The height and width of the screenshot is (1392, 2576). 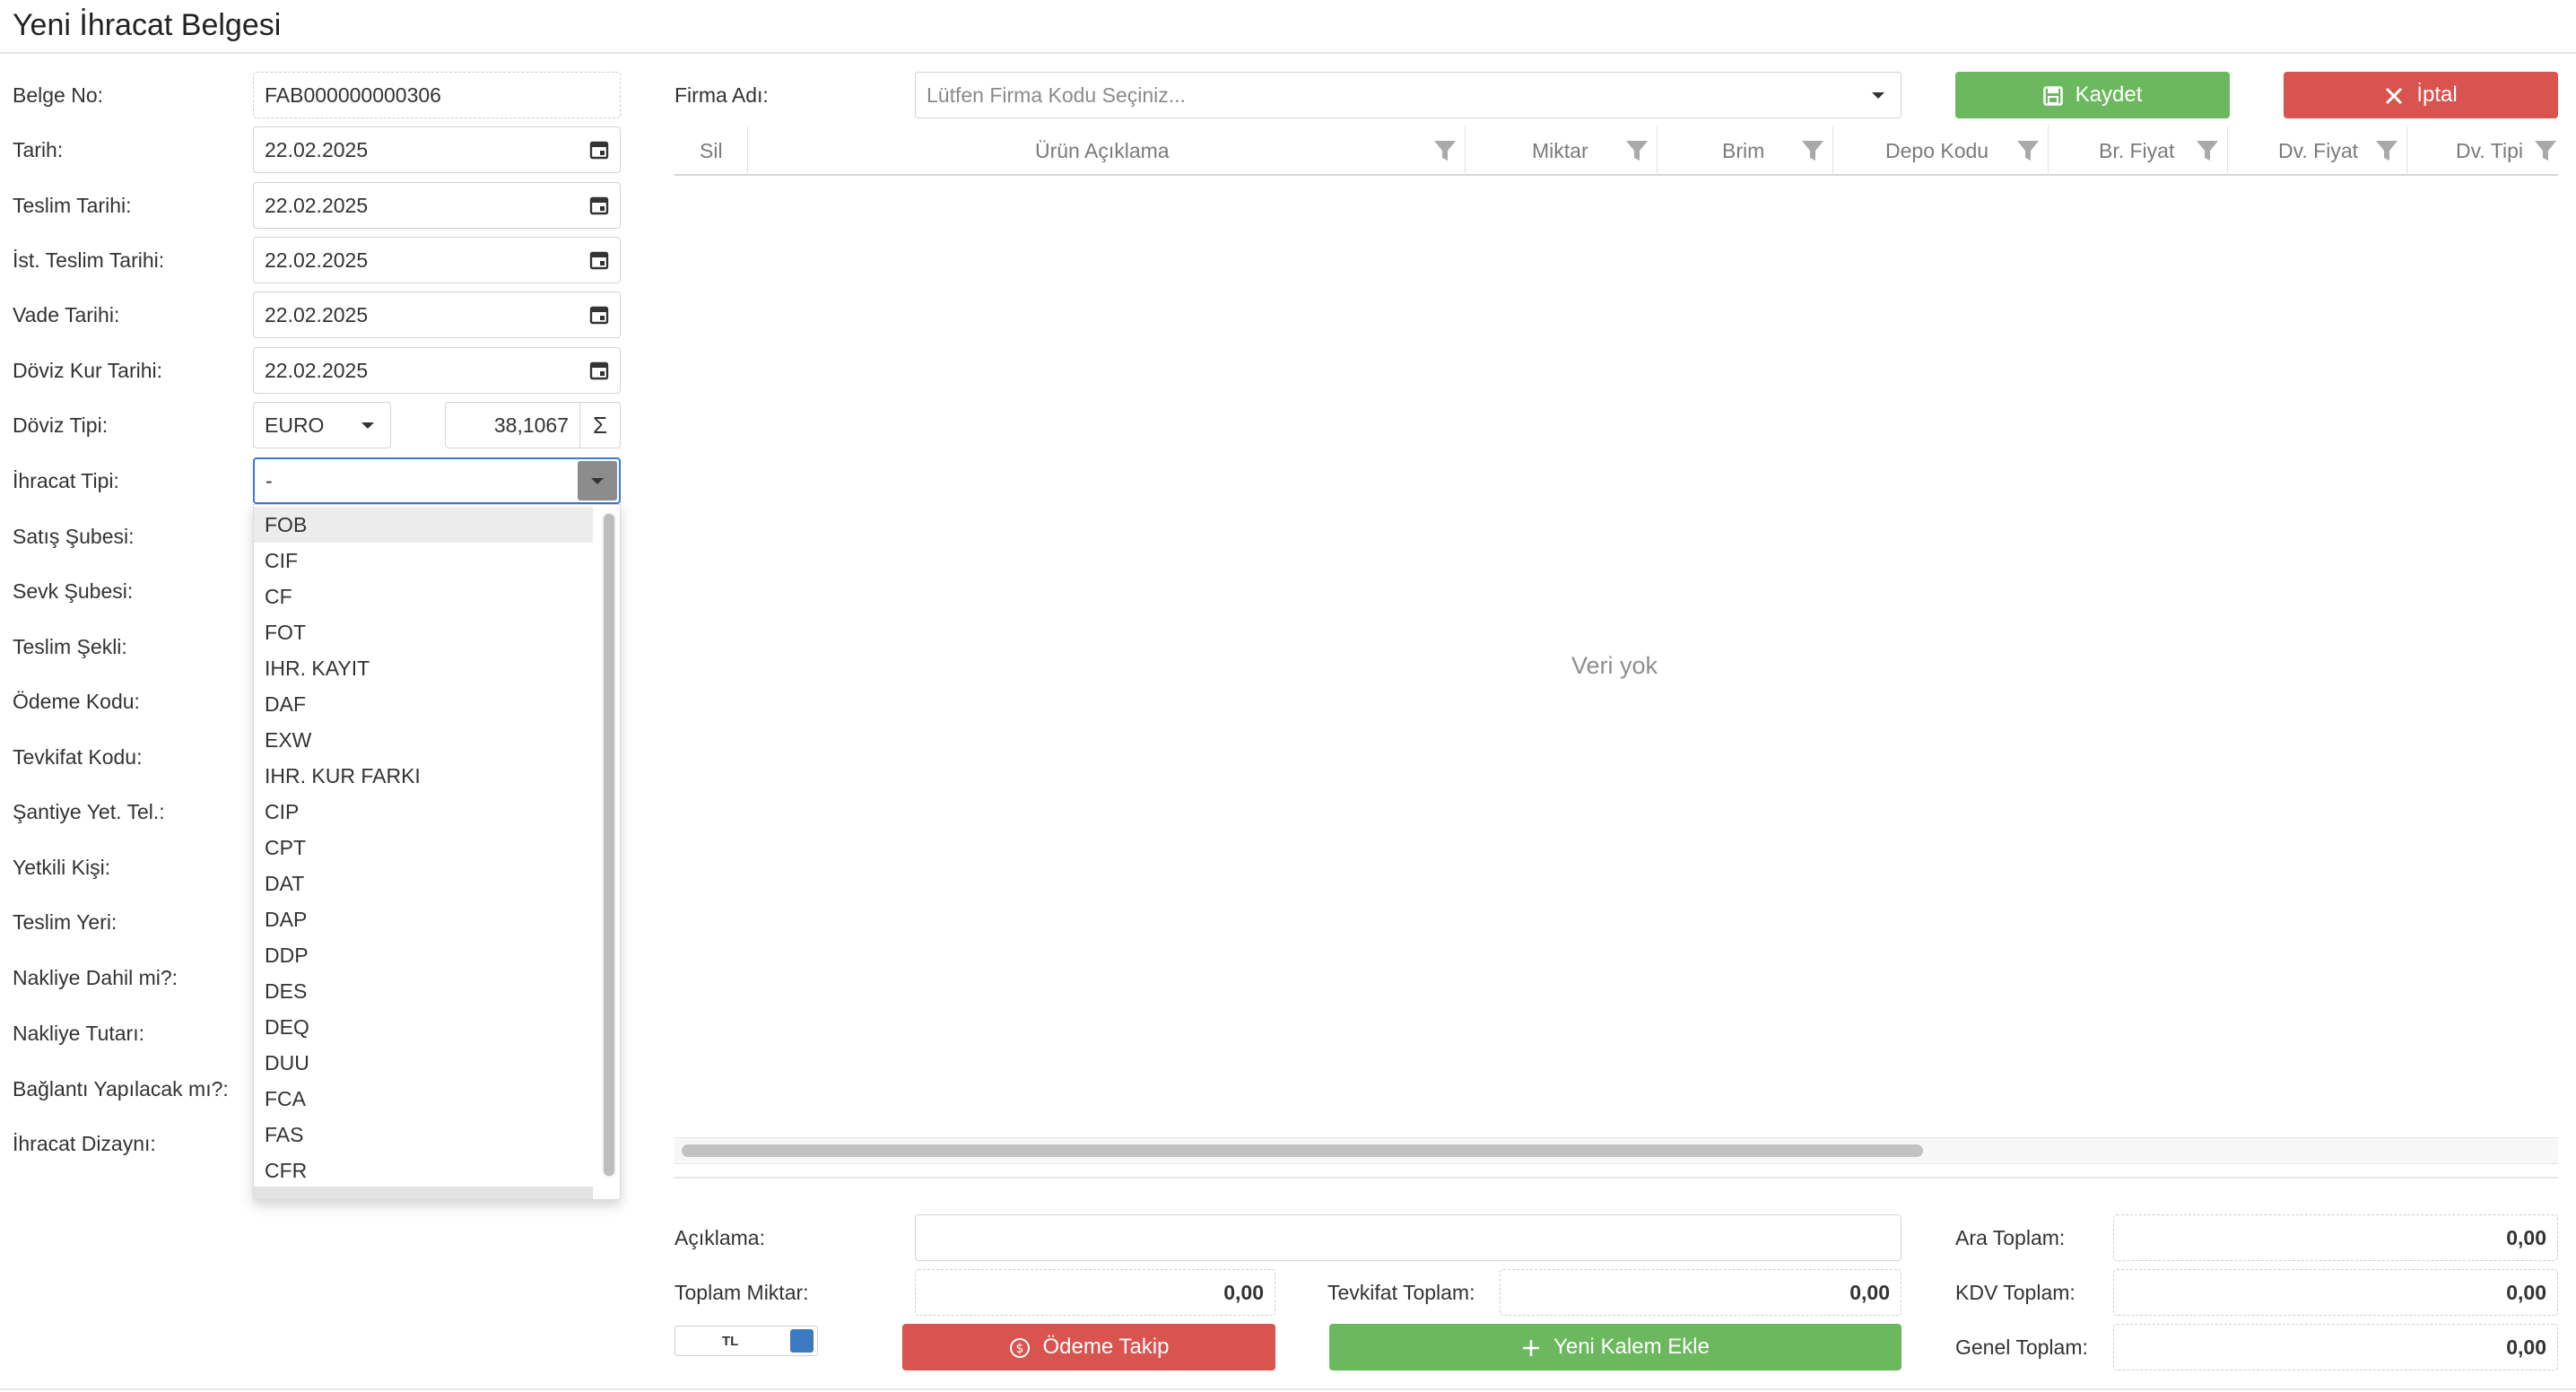 What do you see at coordinates (66, 481) in the screenshot?
I see `ihracat-tipi-label: İhracat Tipi:` at bounding box center [66, 481].